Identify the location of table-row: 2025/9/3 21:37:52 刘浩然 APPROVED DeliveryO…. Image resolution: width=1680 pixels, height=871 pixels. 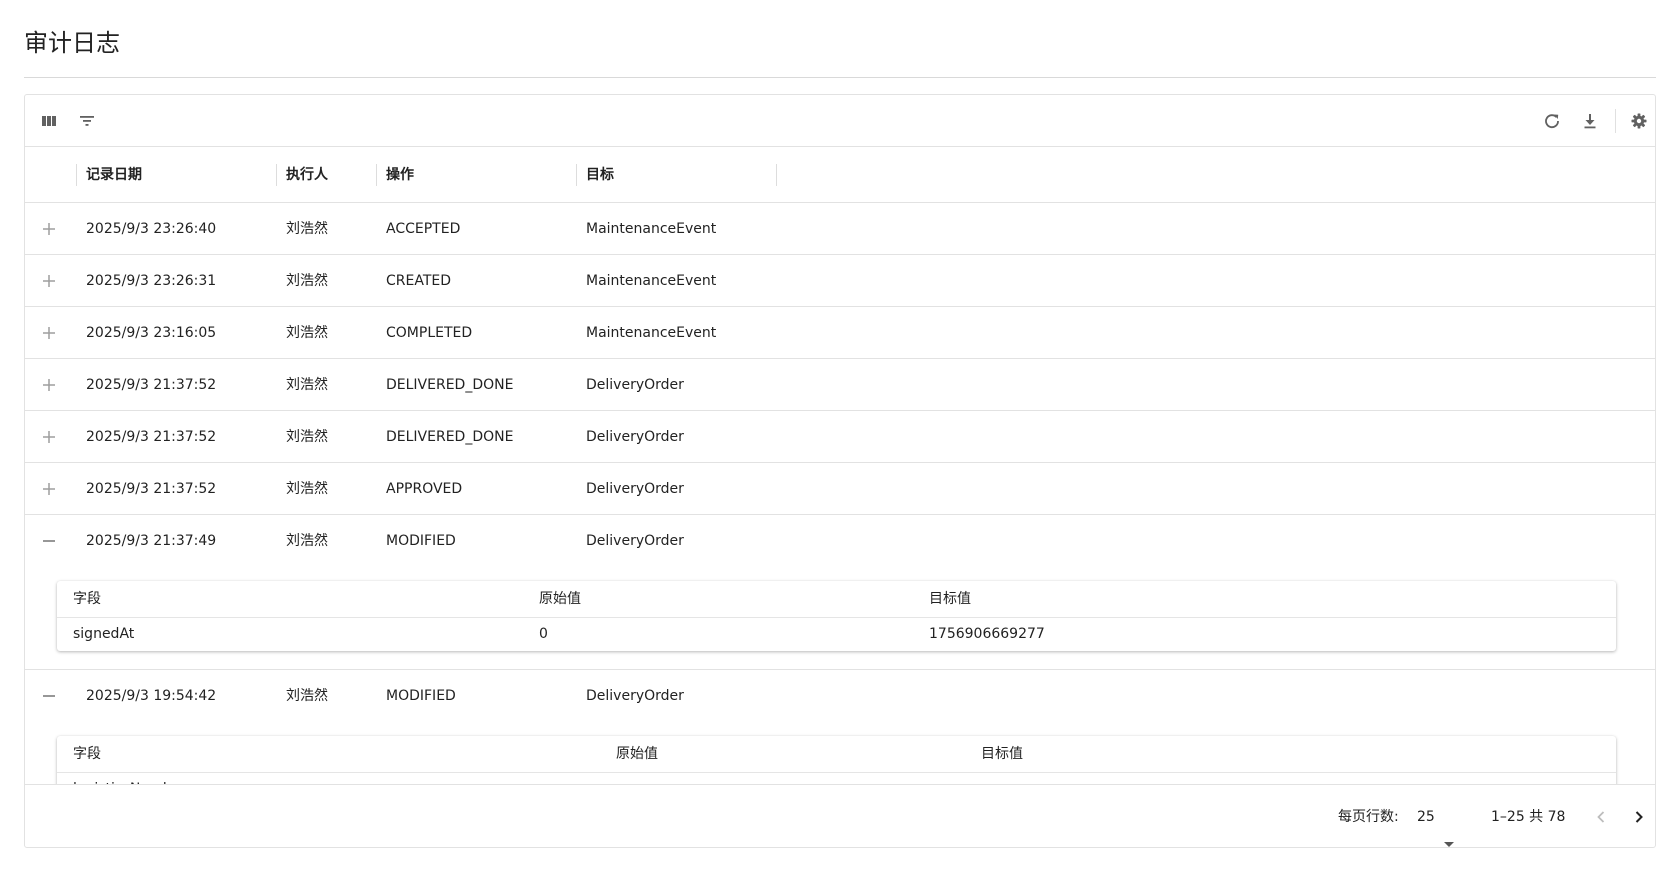
(840, 489).